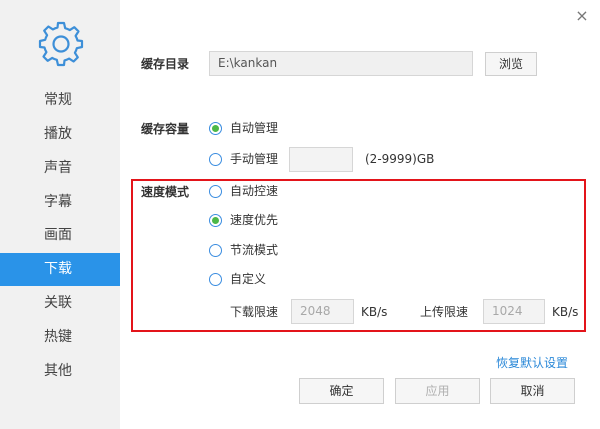 This screenshot has height=429, width=600. What do you see at coordinates (215, 279) in the screenshot?
I see `speed-custom-radio` at bounding box center [215, 279].